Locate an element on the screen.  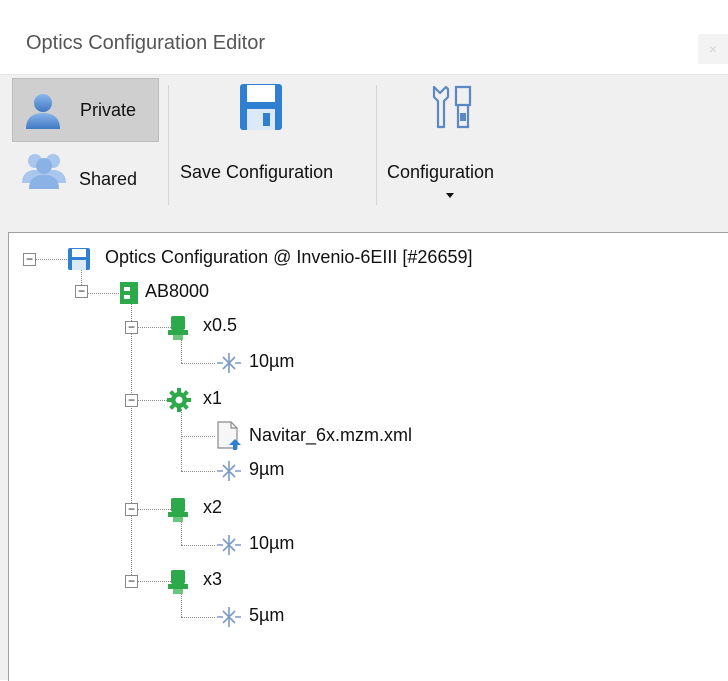
device-icon is located at coordinates (129, 293).